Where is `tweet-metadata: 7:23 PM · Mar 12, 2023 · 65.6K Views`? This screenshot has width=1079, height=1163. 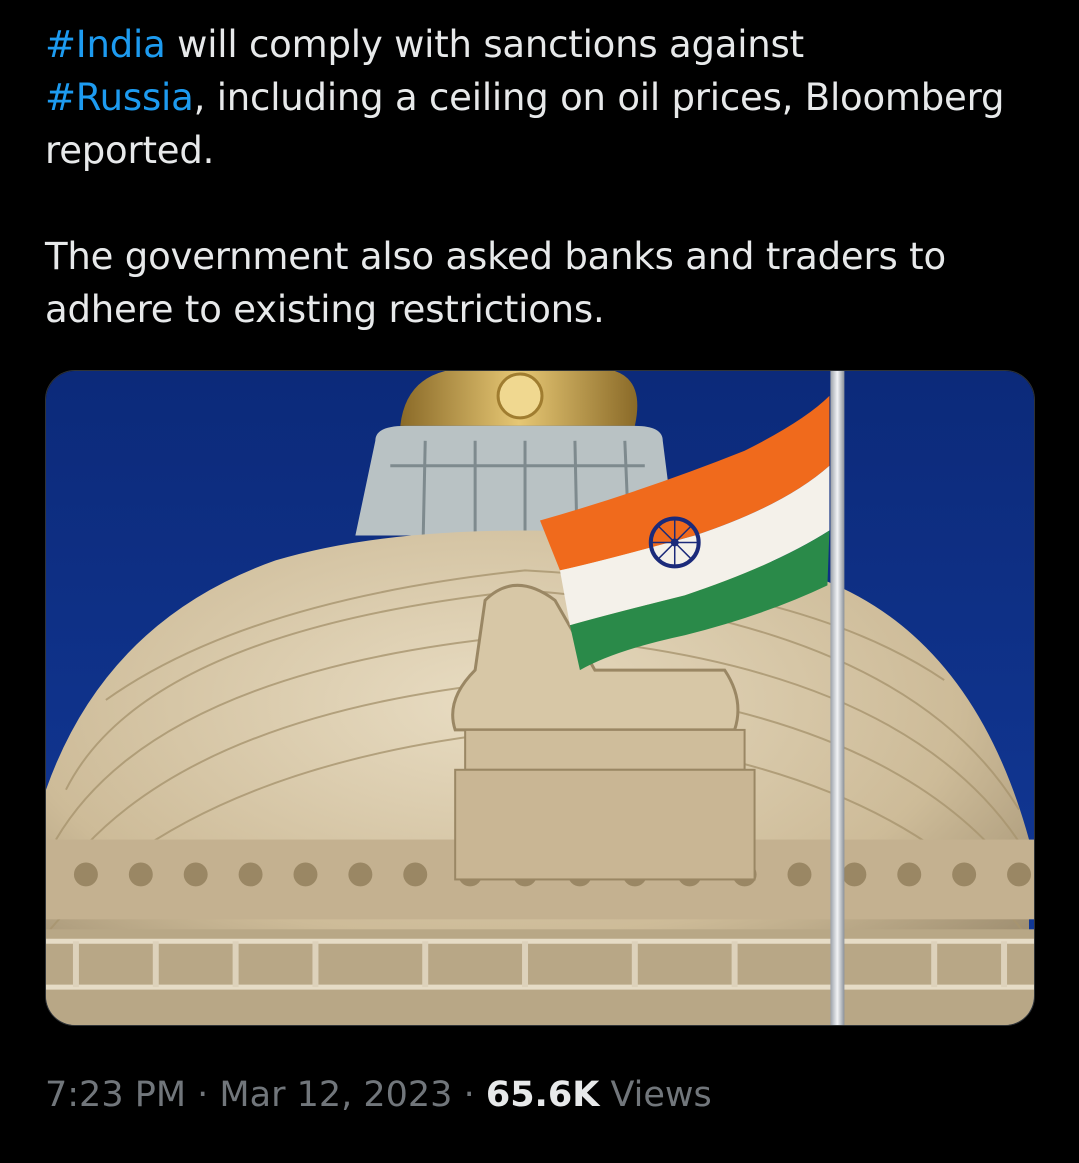
tweet-metadata: 7:23 PM · Mar 12, 2023 · 65.6K Views is located at coordinates (378, 1095).